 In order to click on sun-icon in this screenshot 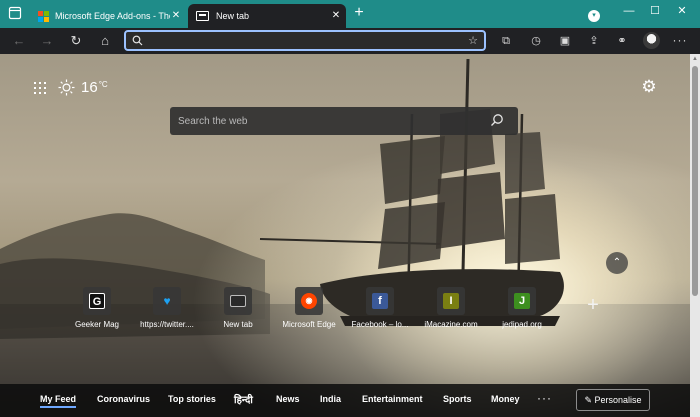, I will do `click(66, 87)`.